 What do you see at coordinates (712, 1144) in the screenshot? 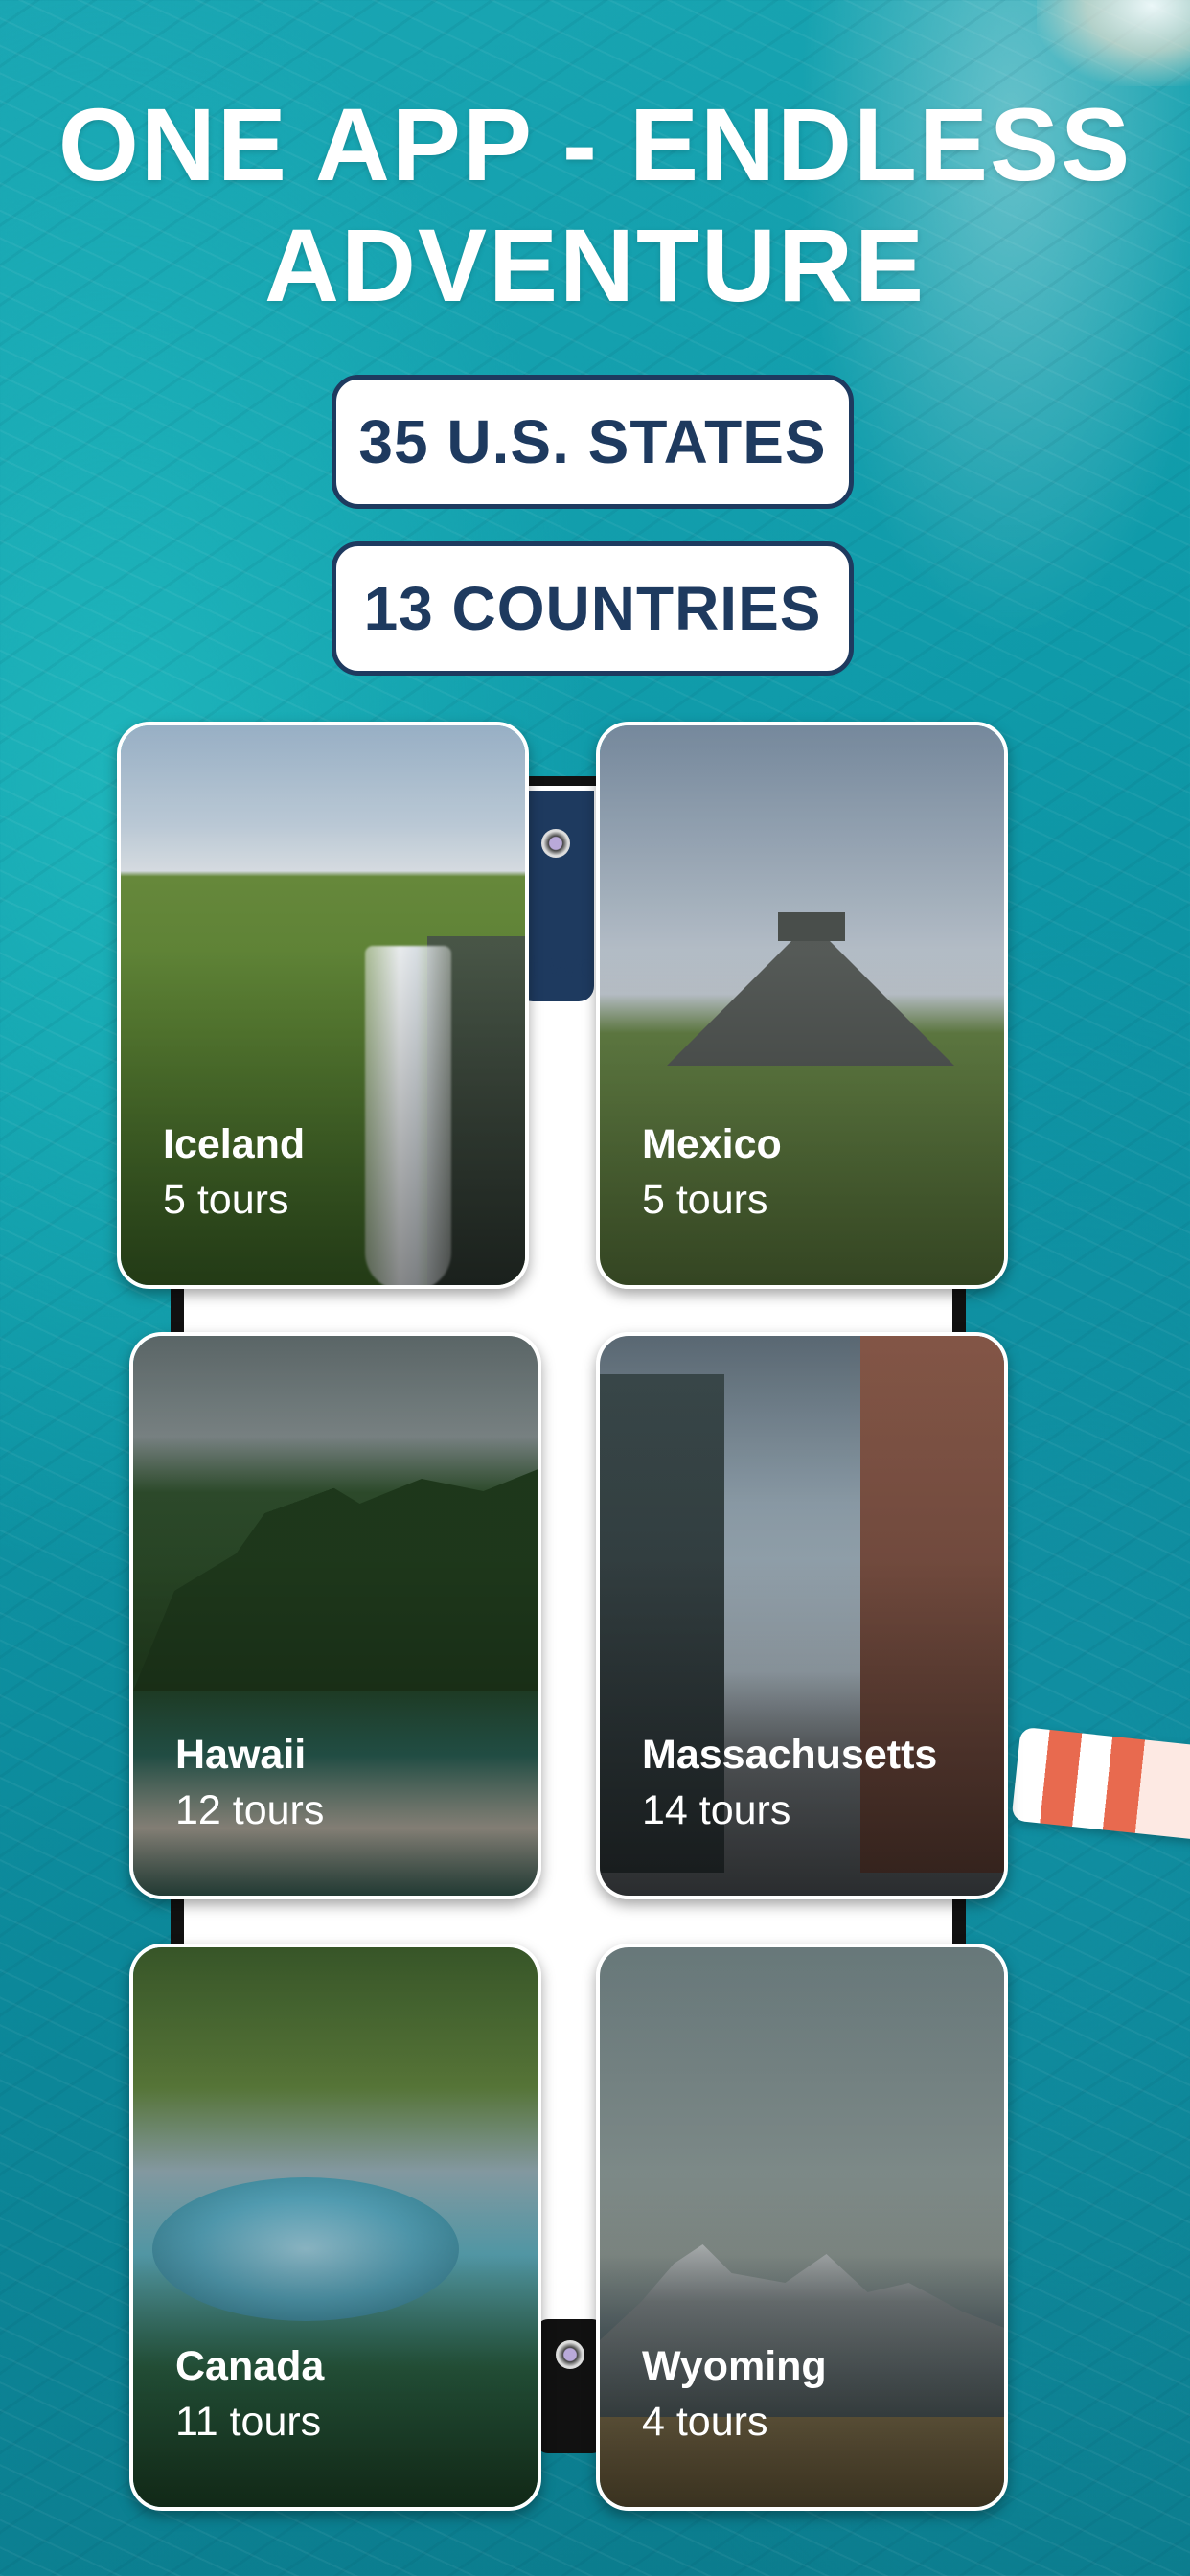
I see `destination-name: Mexico` at bounding box center [712, 1144].